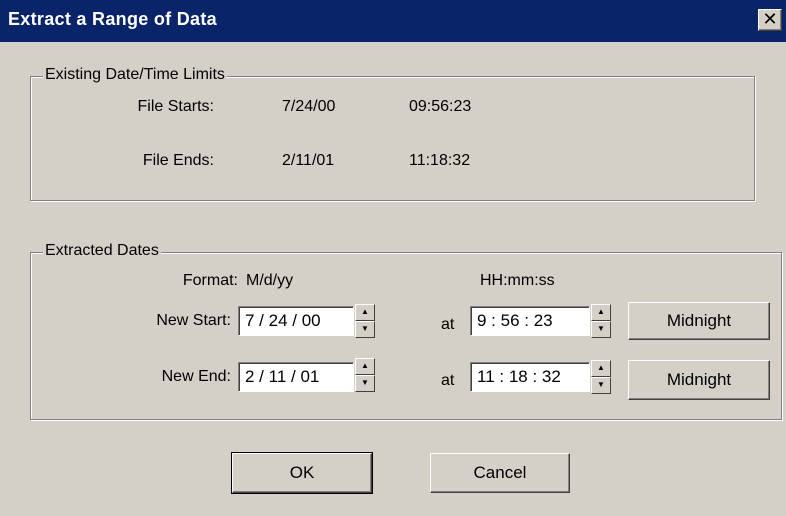  I want to click on new-start-time-spinner: ▲ ▼, so click(601, 321).